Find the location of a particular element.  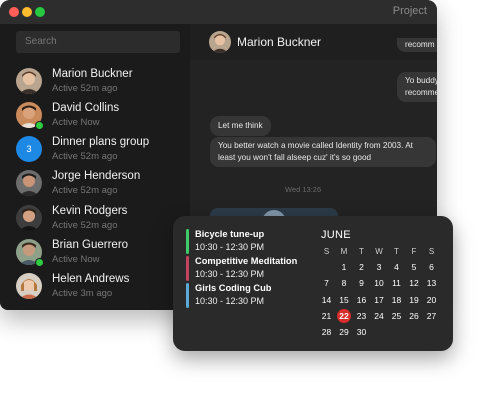

contact-item-dinner-plans-group: 3 Dinner plans group Active 52m ago is located at coordinates (103, 151).